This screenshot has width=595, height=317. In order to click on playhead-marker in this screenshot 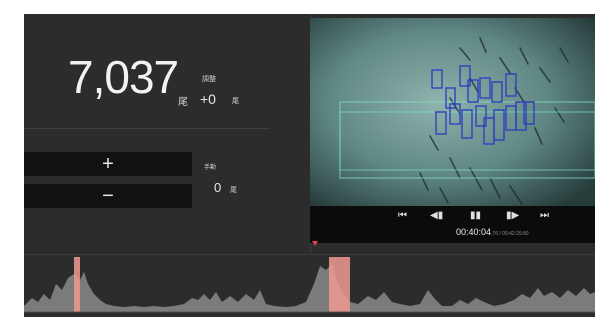, I will do `click(315, 243)`.